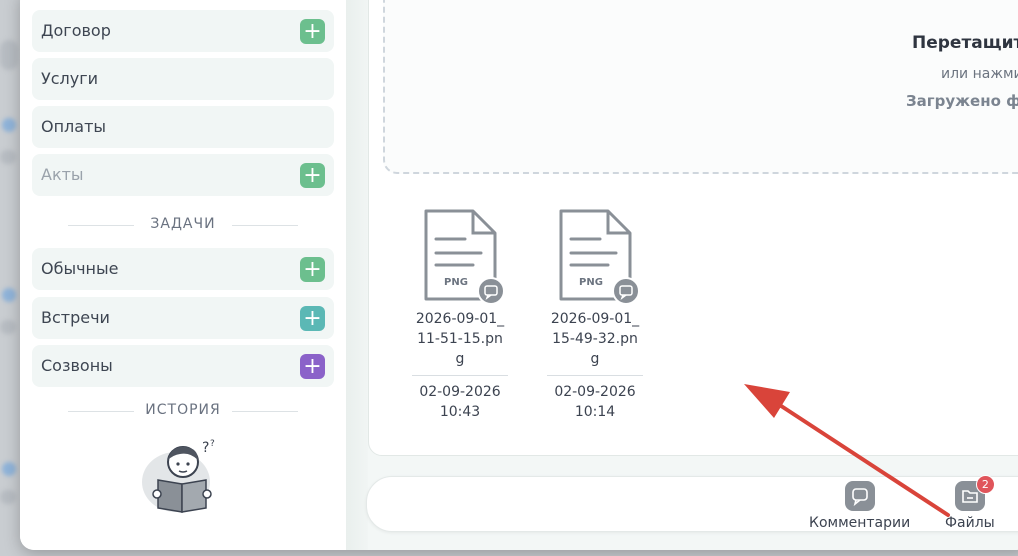 This screenshot has width=1018, height=556. Describe the element at coordinates (62, 174) in the screenshot. I see `sidebar-item-label: Акты` at that location.